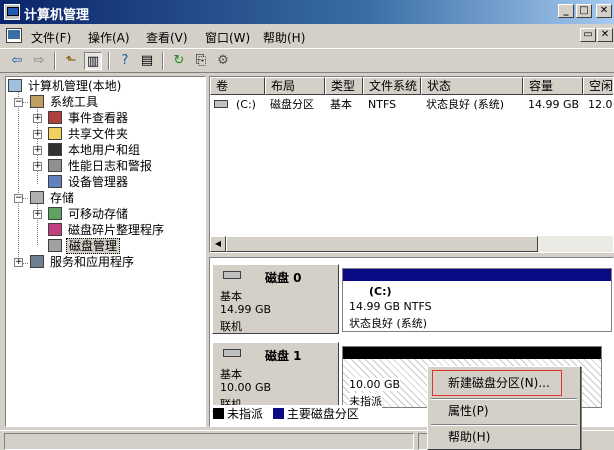 This screenshot has width=614, height=450. What do you see at coordinates (51, 37) in the screenshot?
I see `menu-file: 文件(F)` at bounding box center [51, 37].